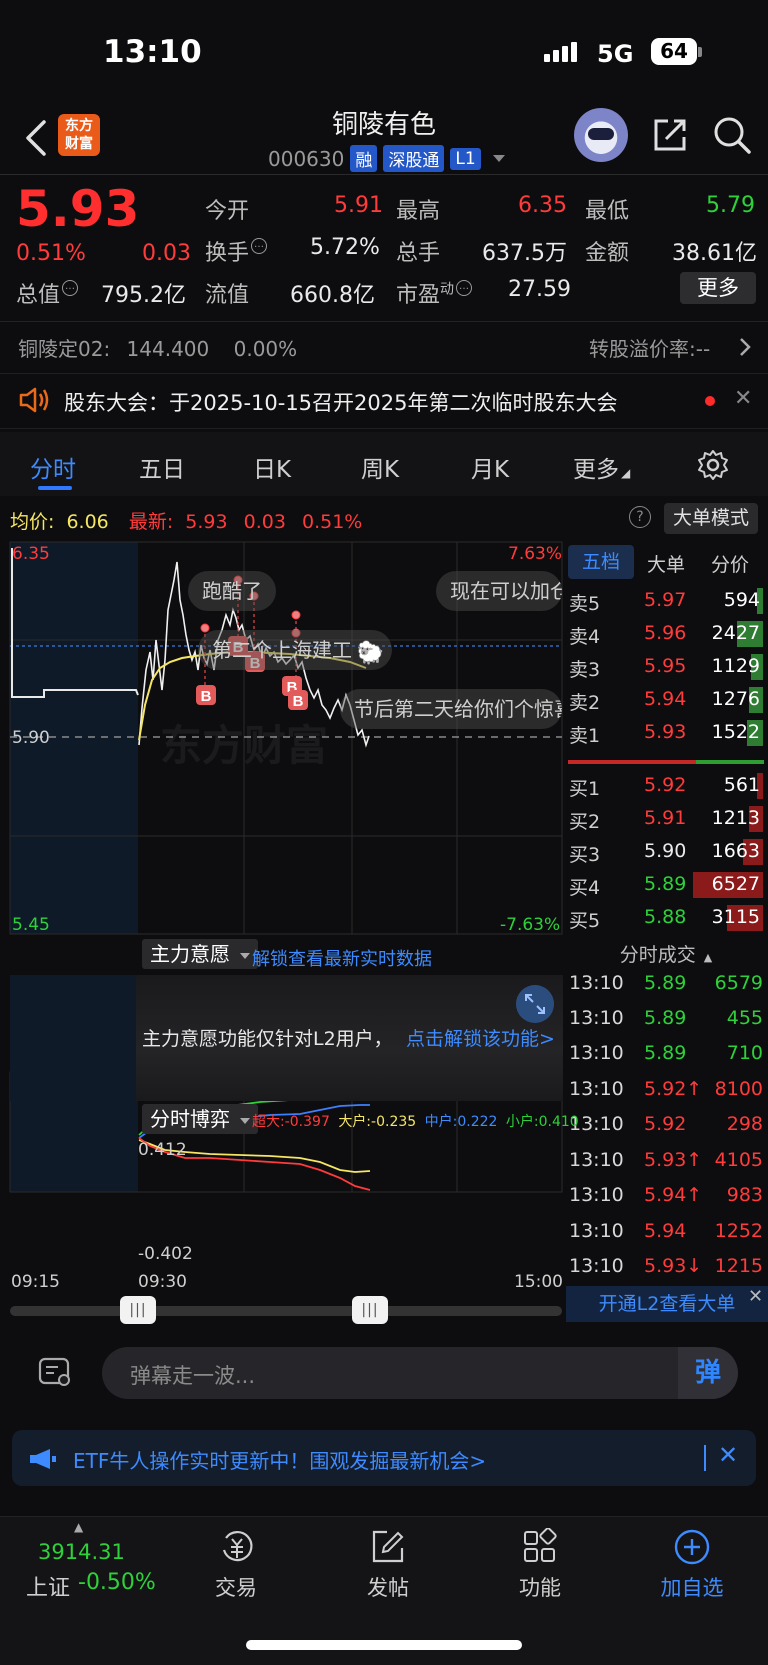  What do you see at coordinates (540, 1547) in the screenshot?
I see `apps-icon` at bounding box center [540, 1547].